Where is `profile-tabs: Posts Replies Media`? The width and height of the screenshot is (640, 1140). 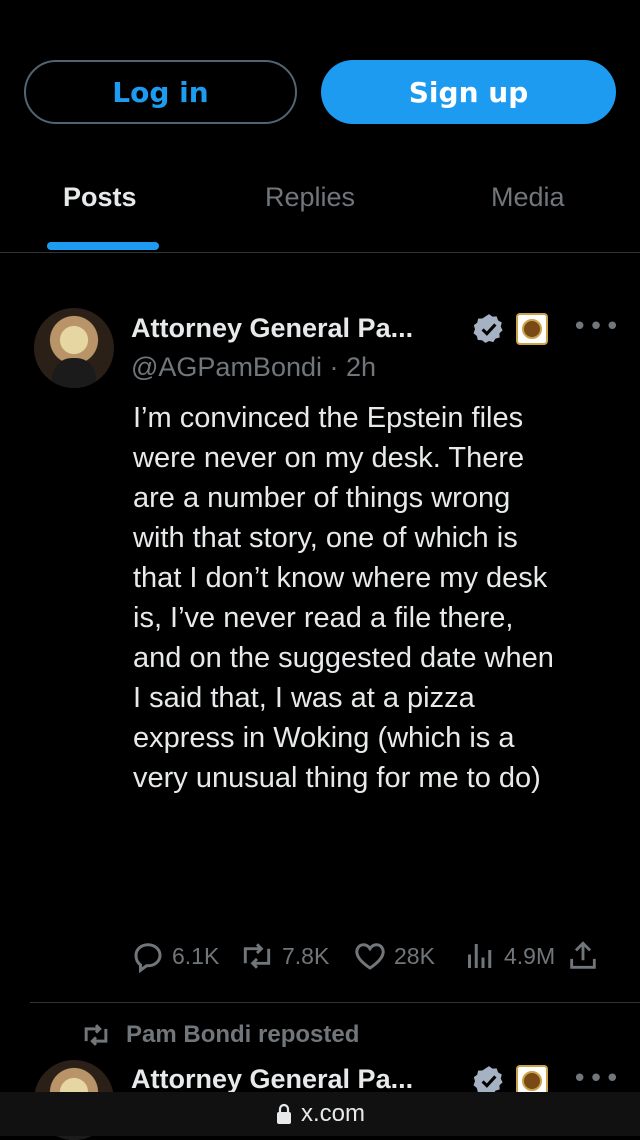 profile-tabs: Posts Replies Media is located at coordinates (320, 206).